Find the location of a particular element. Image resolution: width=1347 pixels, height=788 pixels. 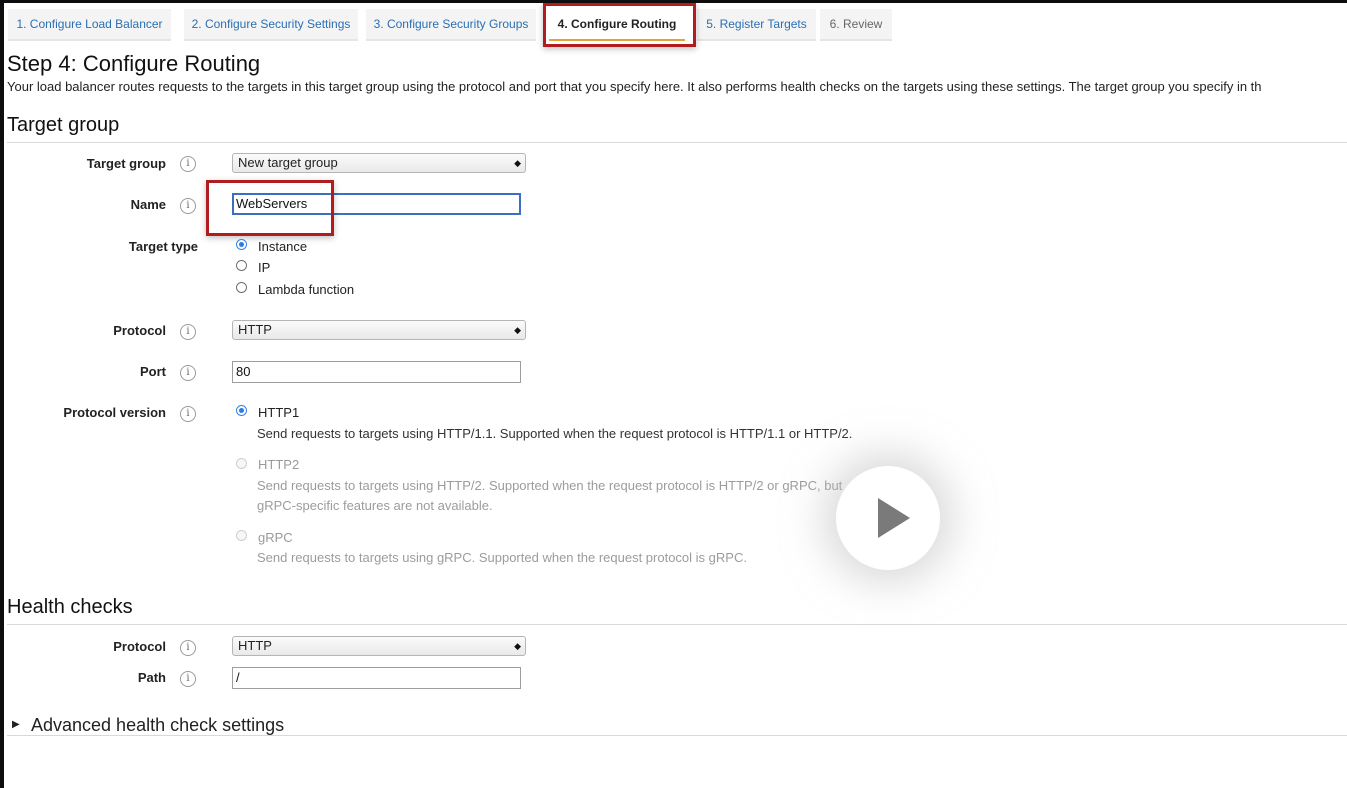

health-protocol-label: Protocol is located at coordinates (139, 646).